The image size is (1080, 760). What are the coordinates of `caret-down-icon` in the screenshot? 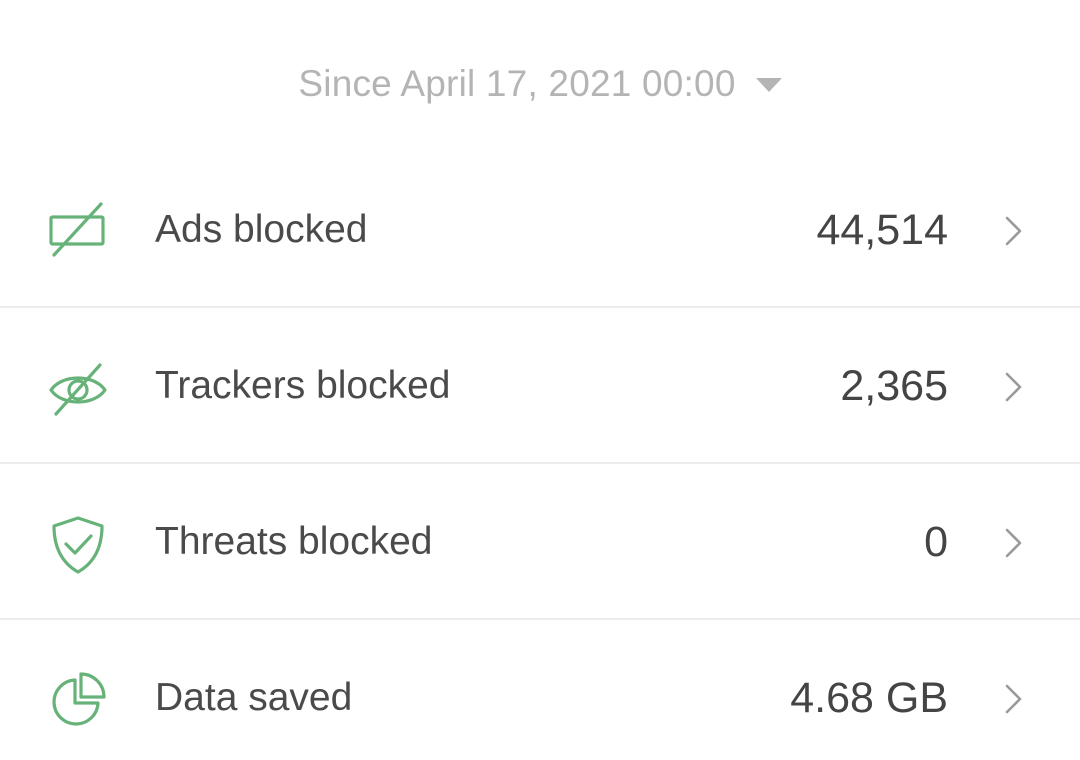 It's located at (768, 85).